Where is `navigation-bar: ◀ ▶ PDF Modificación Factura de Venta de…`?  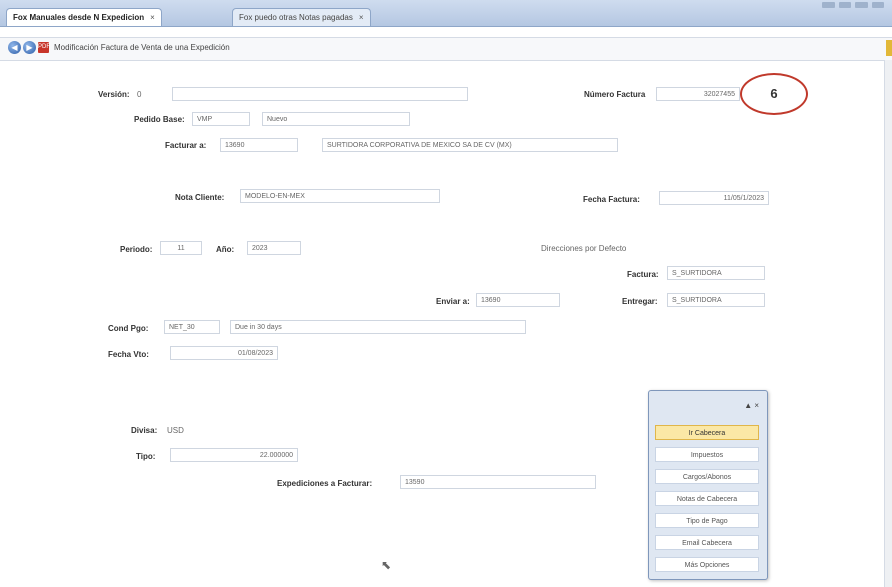
navigation-bar: ◀ ▶ PDF Modificación Factura de Venta de… is located at coordinates (446, 49).